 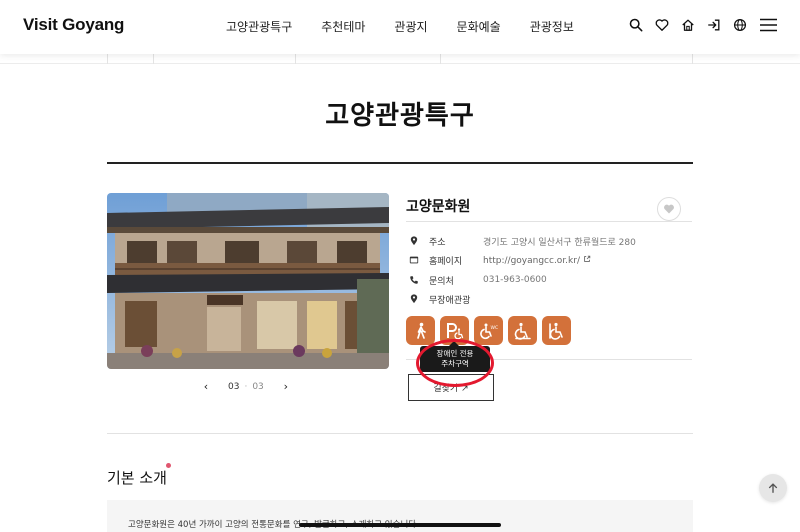 I want to click on home-icon, so click(x=687, y=24).